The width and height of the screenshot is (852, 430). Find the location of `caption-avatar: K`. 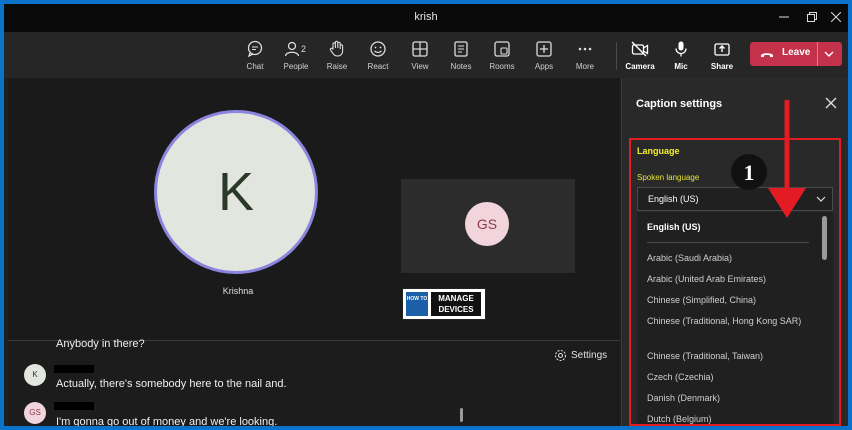

caption-avatar: K is located at coordinates (35, 375).